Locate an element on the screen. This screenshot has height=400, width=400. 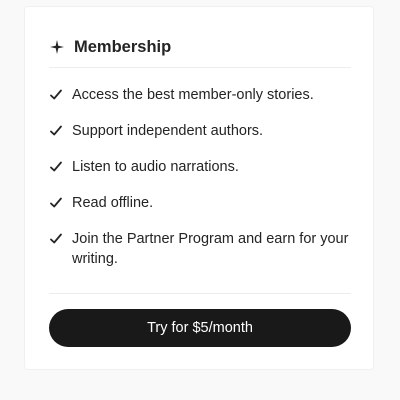
footer-divider is located at coordinates (200, 293).